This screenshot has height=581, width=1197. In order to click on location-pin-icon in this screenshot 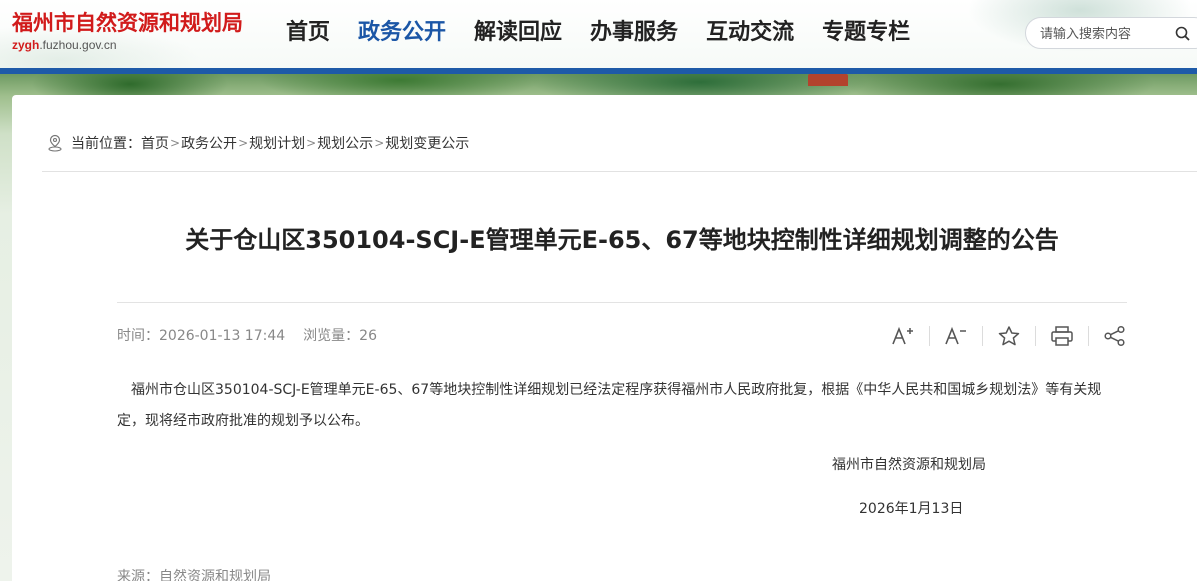, I will do `click(55, 143)`.